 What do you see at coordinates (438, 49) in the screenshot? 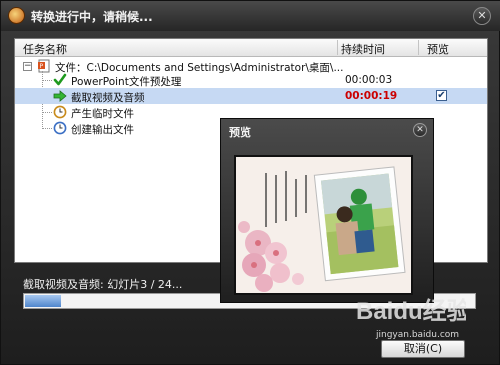
I see `column-header-preview: 预览` at bounding box center [438, 49].